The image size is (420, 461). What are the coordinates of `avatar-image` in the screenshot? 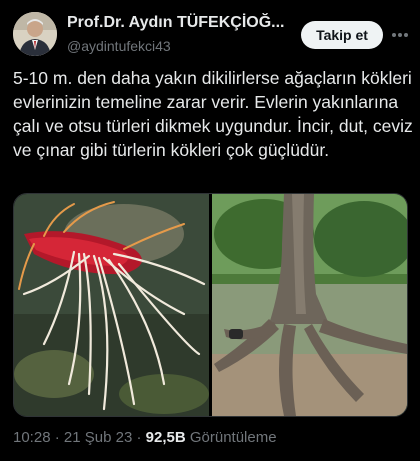 It's located at (35, 34).